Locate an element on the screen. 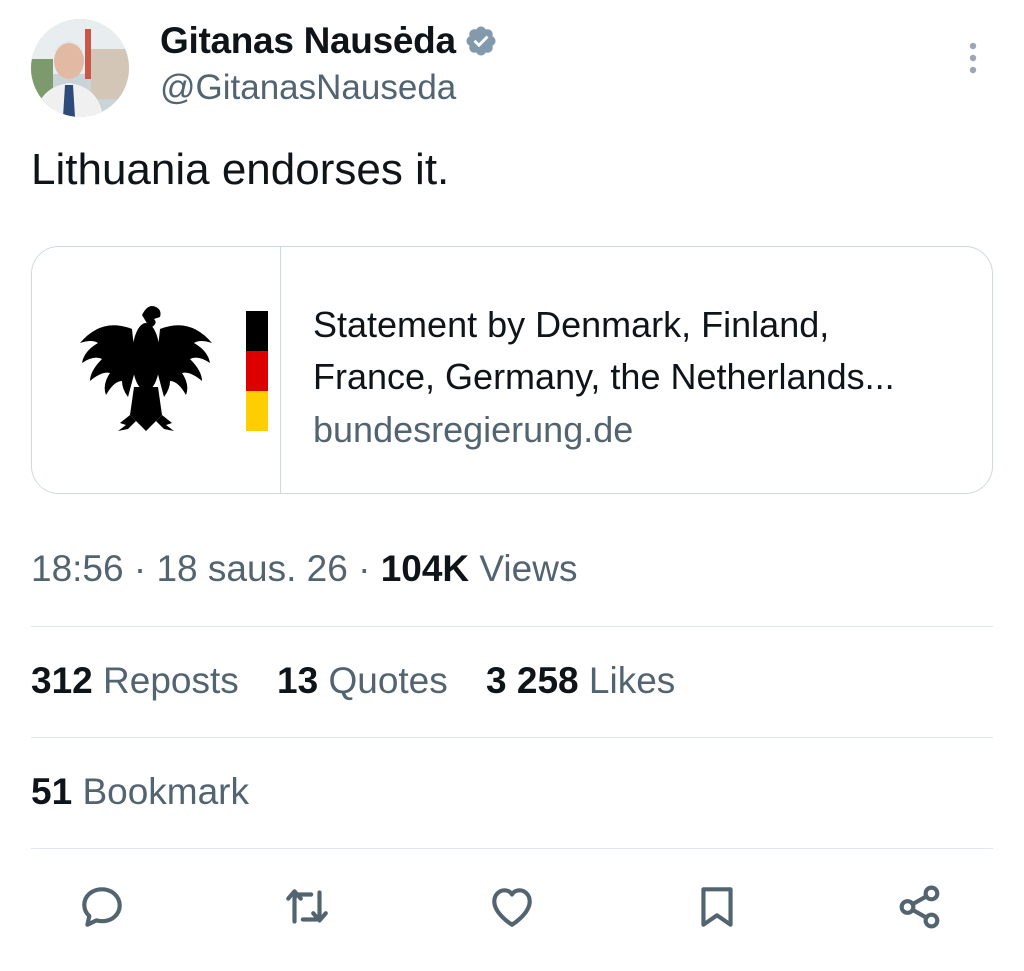 The height and width of the screenshot is (971, 1024). bookmark-button is located at coordinates (717, 907).